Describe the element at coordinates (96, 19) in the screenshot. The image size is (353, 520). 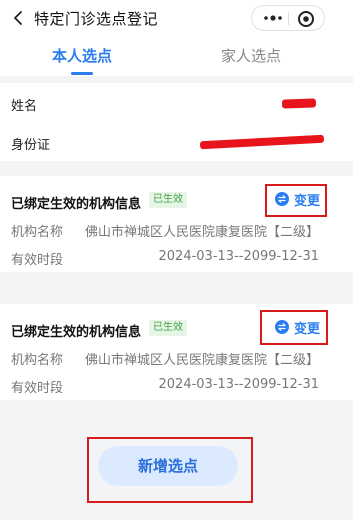
I see `page-title: 特定门诊选点登记` at that location.